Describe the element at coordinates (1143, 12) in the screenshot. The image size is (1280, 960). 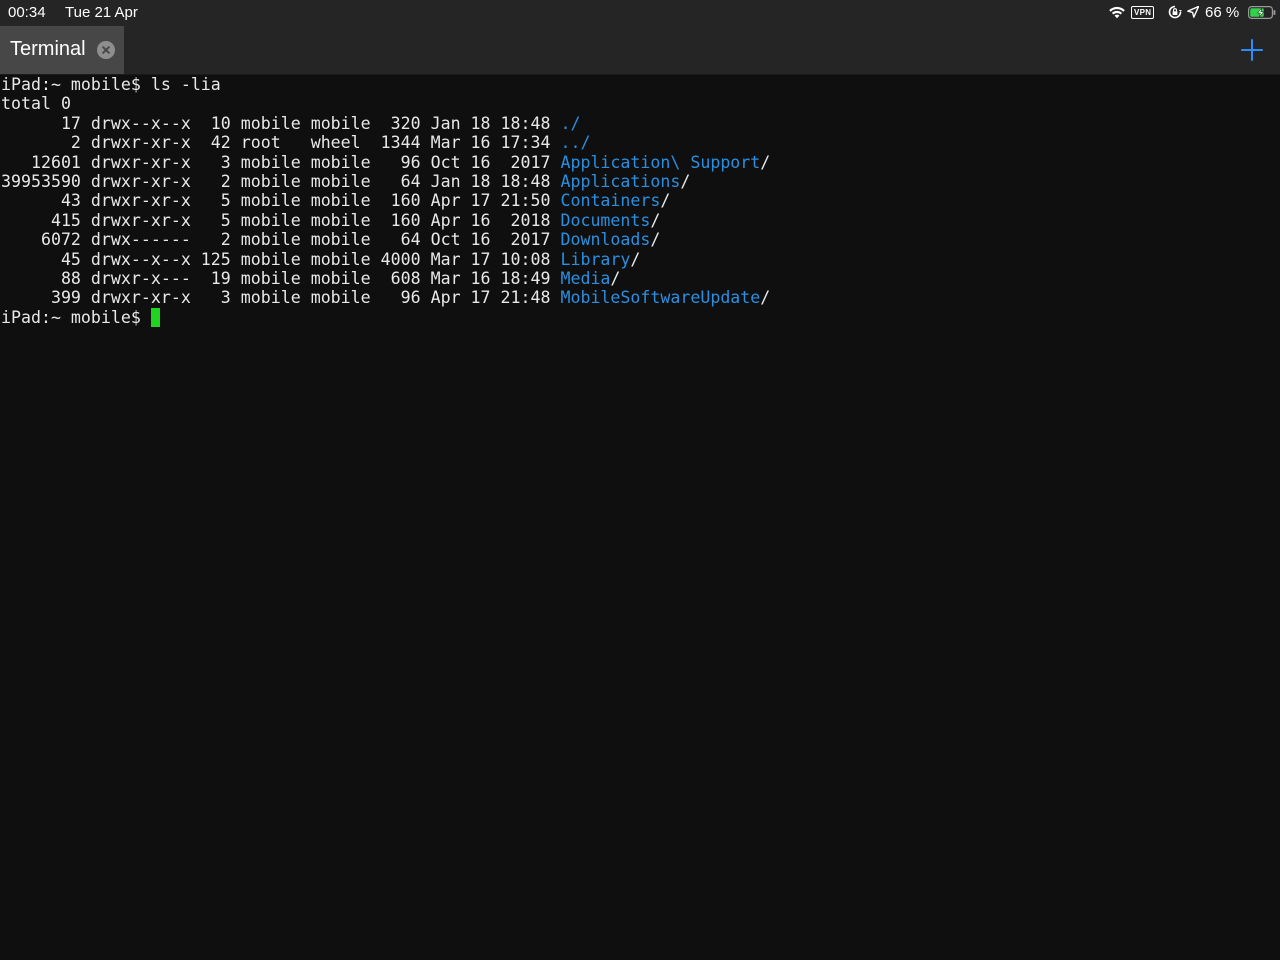
I see `vpn-badge: VPN` at that location.